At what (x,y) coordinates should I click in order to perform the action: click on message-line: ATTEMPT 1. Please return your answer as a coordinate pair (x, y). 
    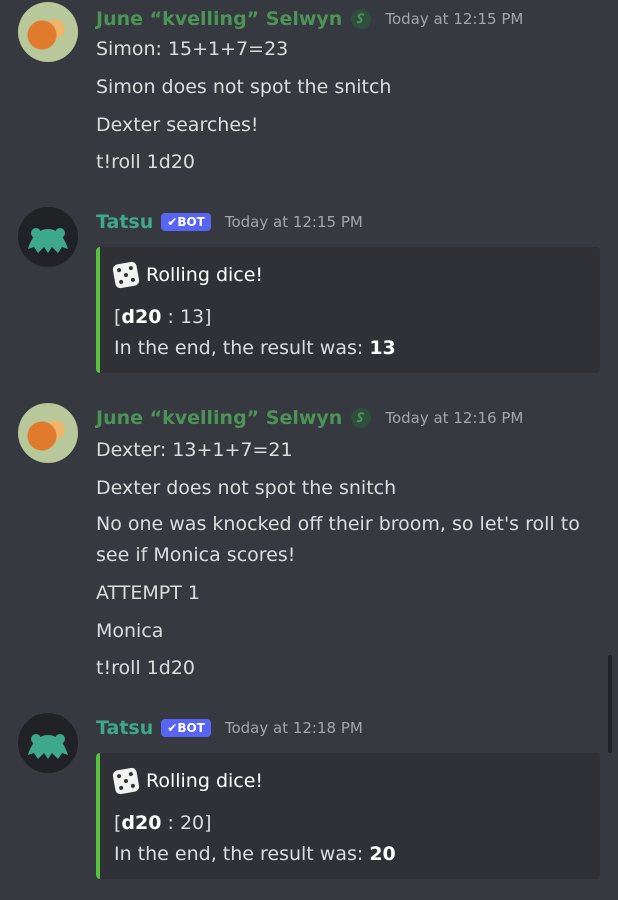
    Looking at the image, I should click on (148, 593).